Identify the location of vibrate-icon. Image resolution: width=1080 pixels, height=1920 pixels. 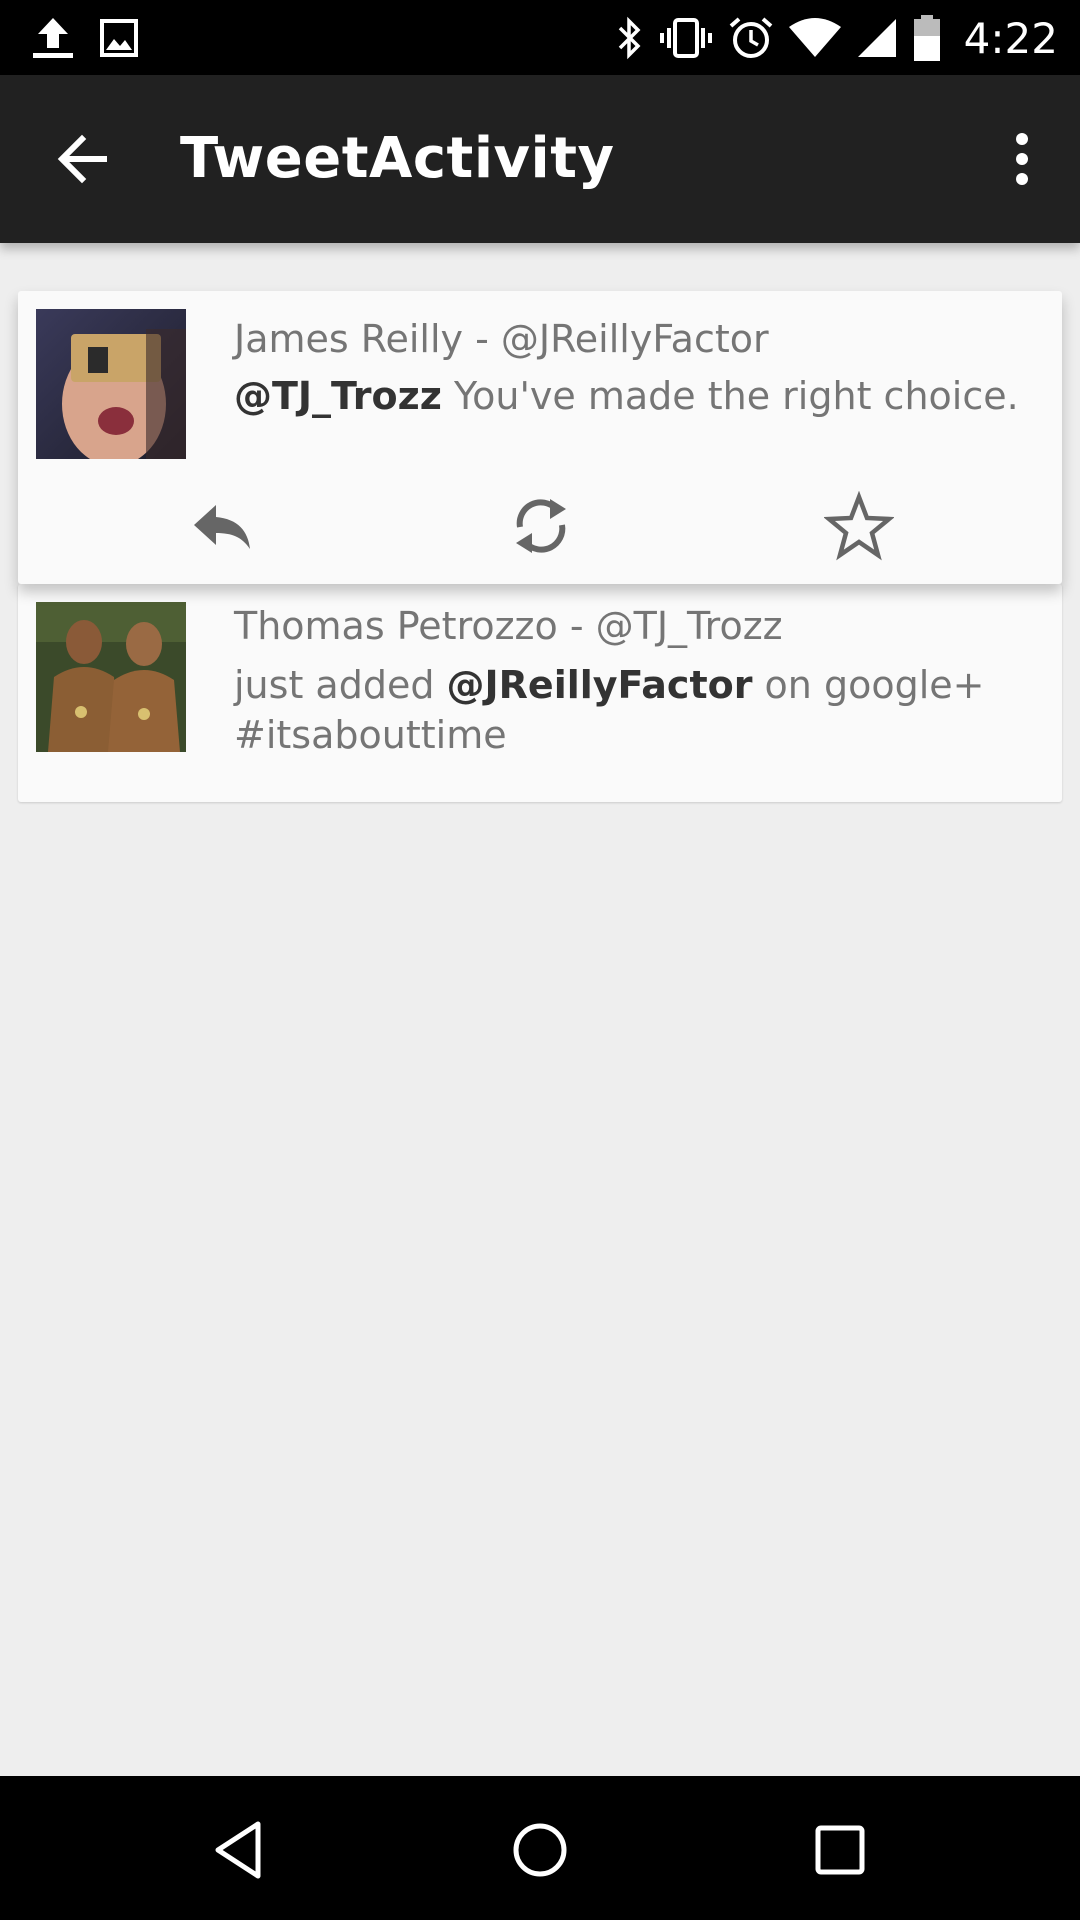
(686, 38).